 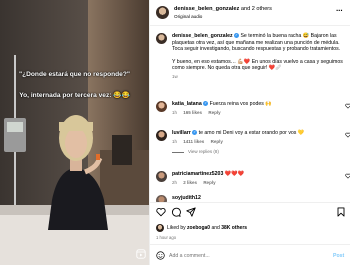 What do you see at coordinates (197, 174) in the screenshot?
I see `comment-username: patriciamartinez5203` at bounding box center [197, 174].